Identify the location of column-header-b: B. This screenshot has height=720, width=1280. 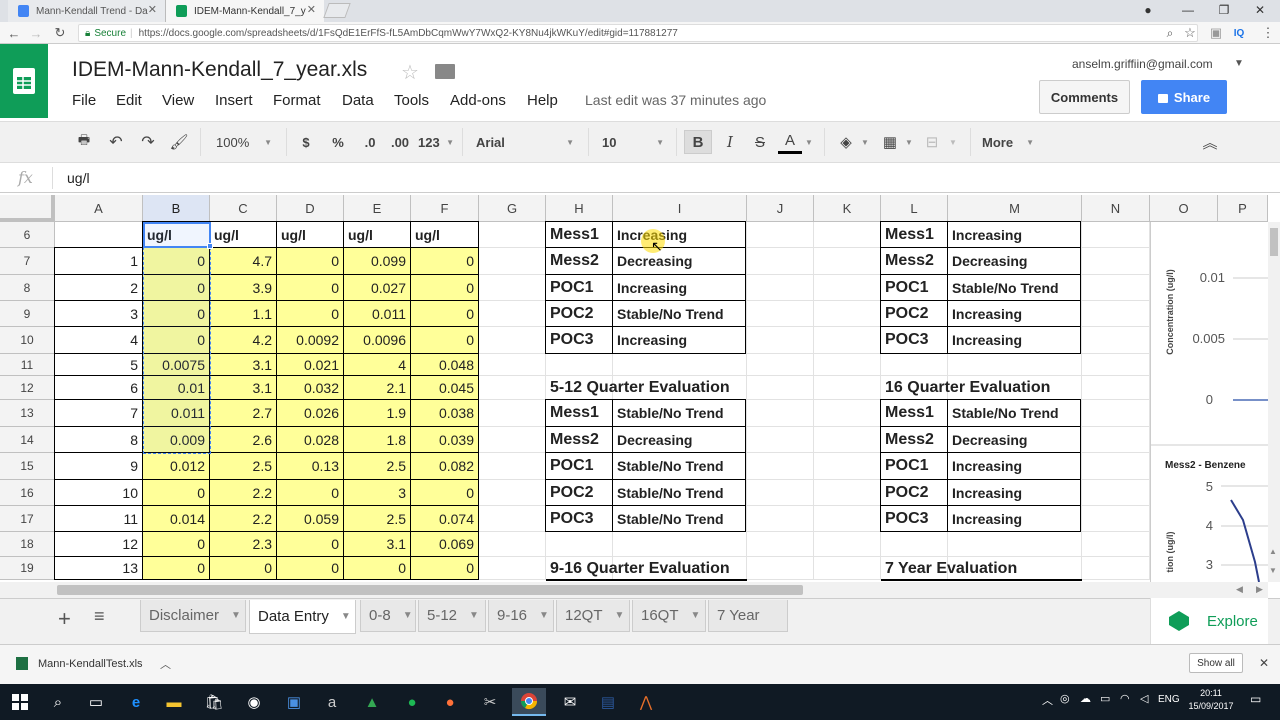
(176, 208).